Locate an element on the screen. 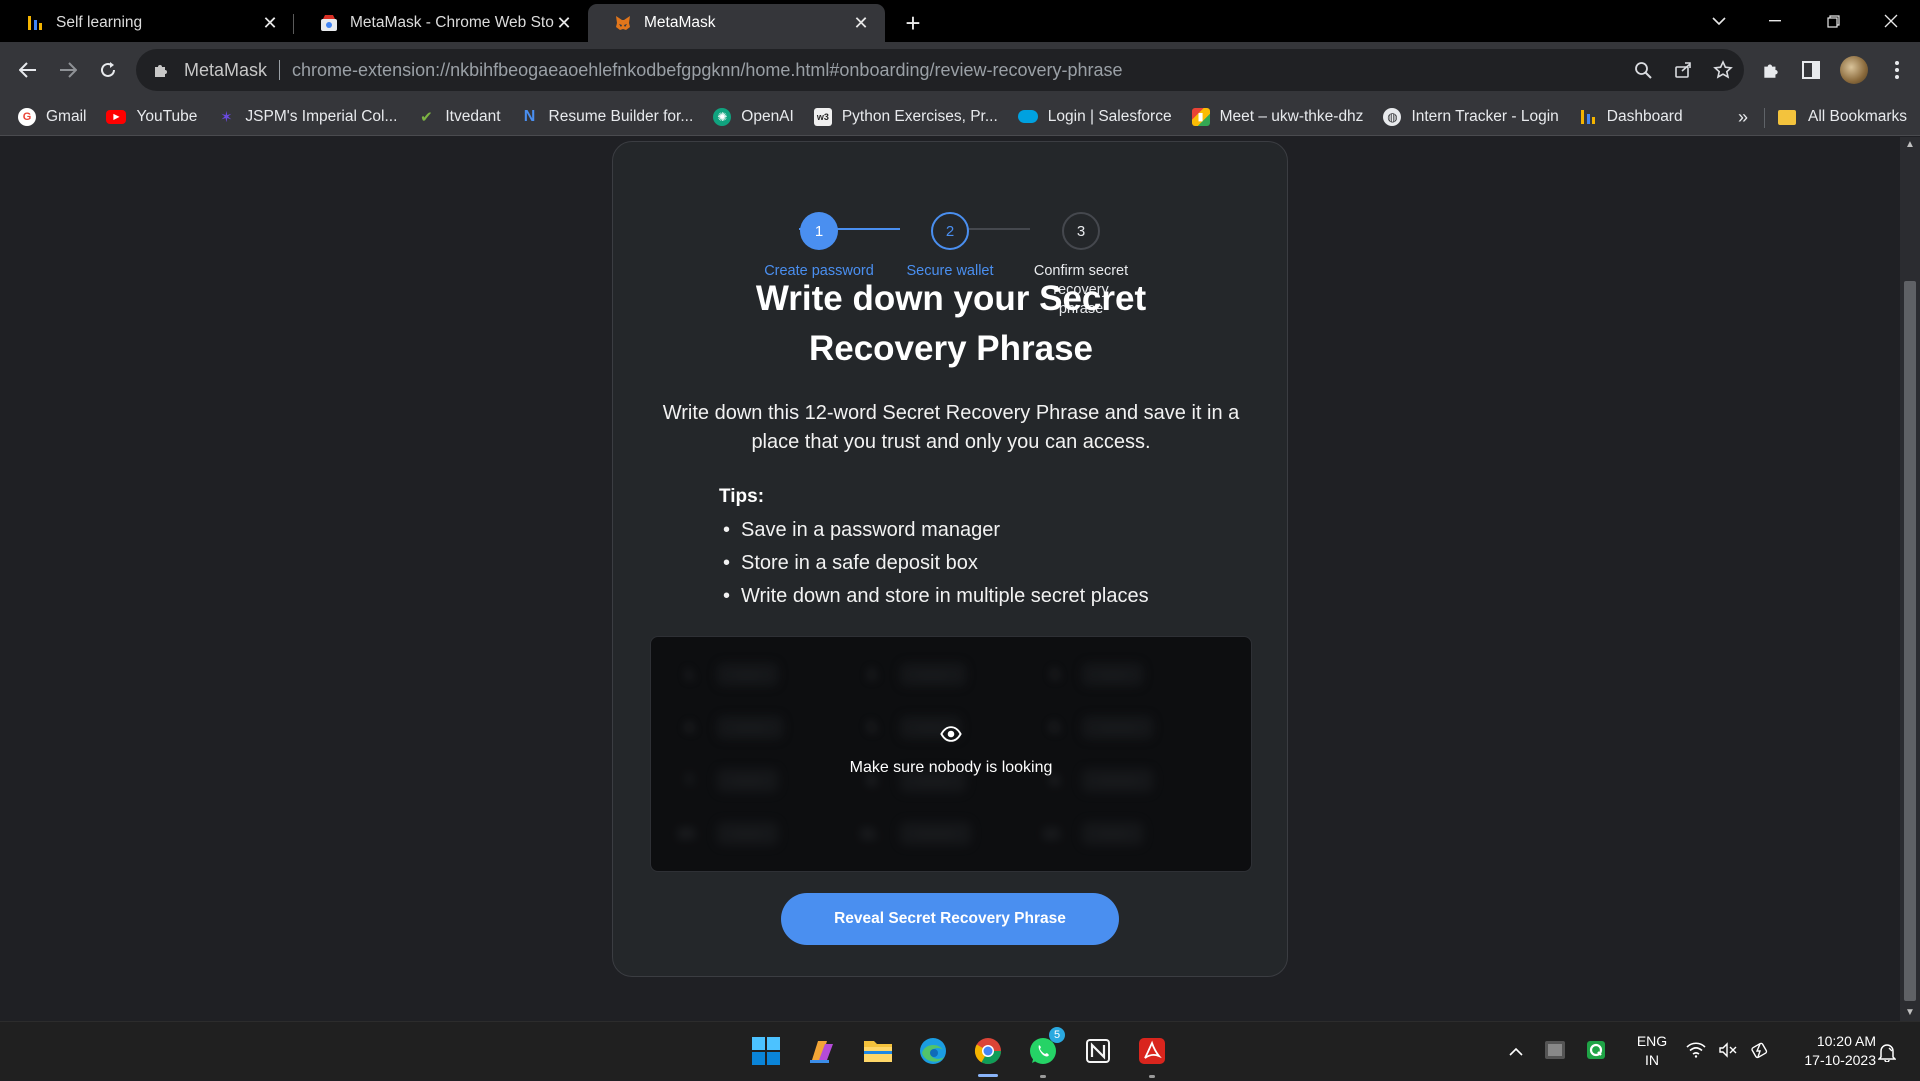  share-icon is located at coordinates (1683, 70).